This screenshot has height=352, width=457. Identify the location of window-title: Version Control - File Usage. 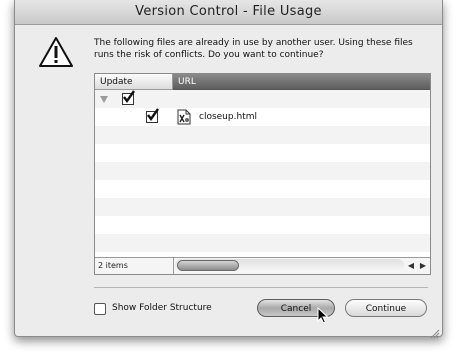
(228, 11).